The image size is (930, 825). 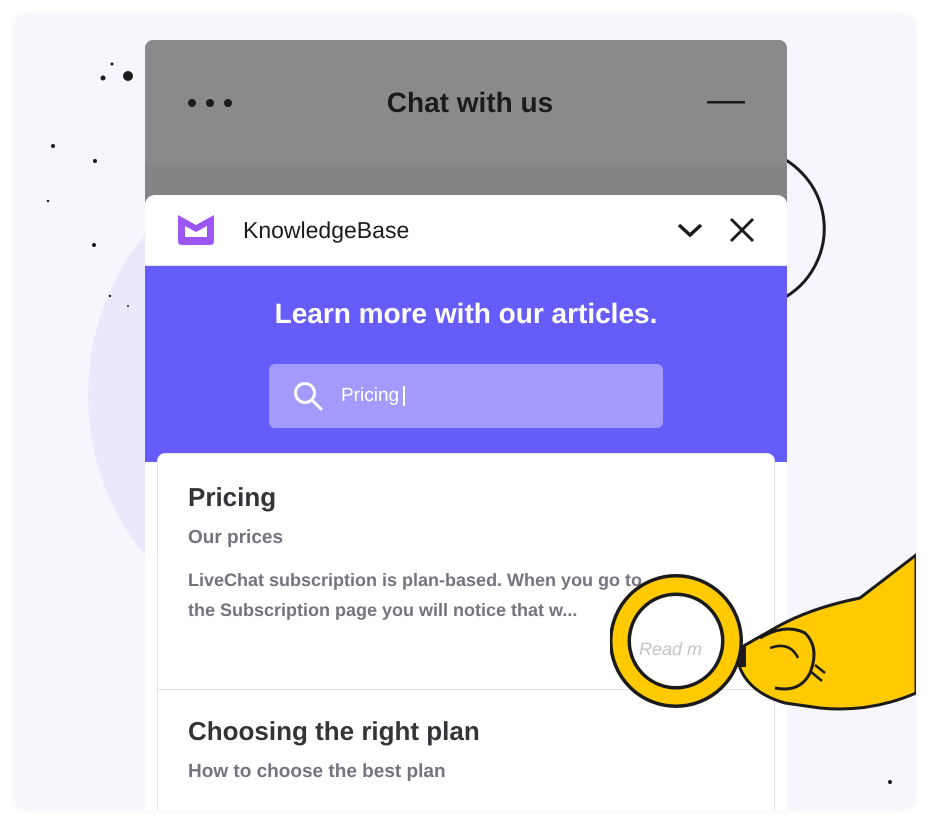 I want to click on search-icon, so click(x=308, y=396).